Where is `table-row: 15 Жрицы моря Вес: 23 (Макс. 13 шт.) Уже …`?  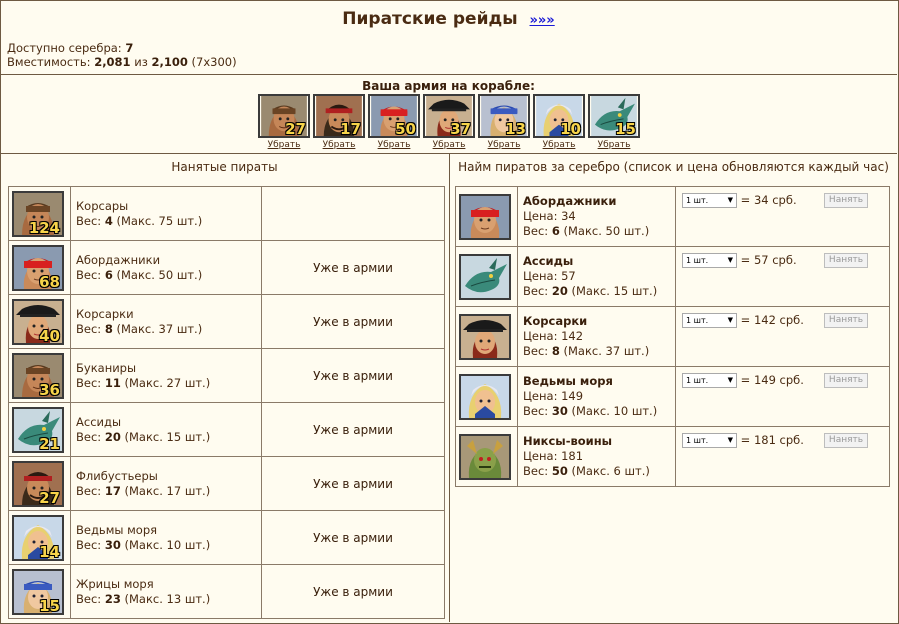
table-row: 15 Жрицы моря Вес: 23 (Макс. 13 шт.) Уже … is located at coordinates (226, 591).